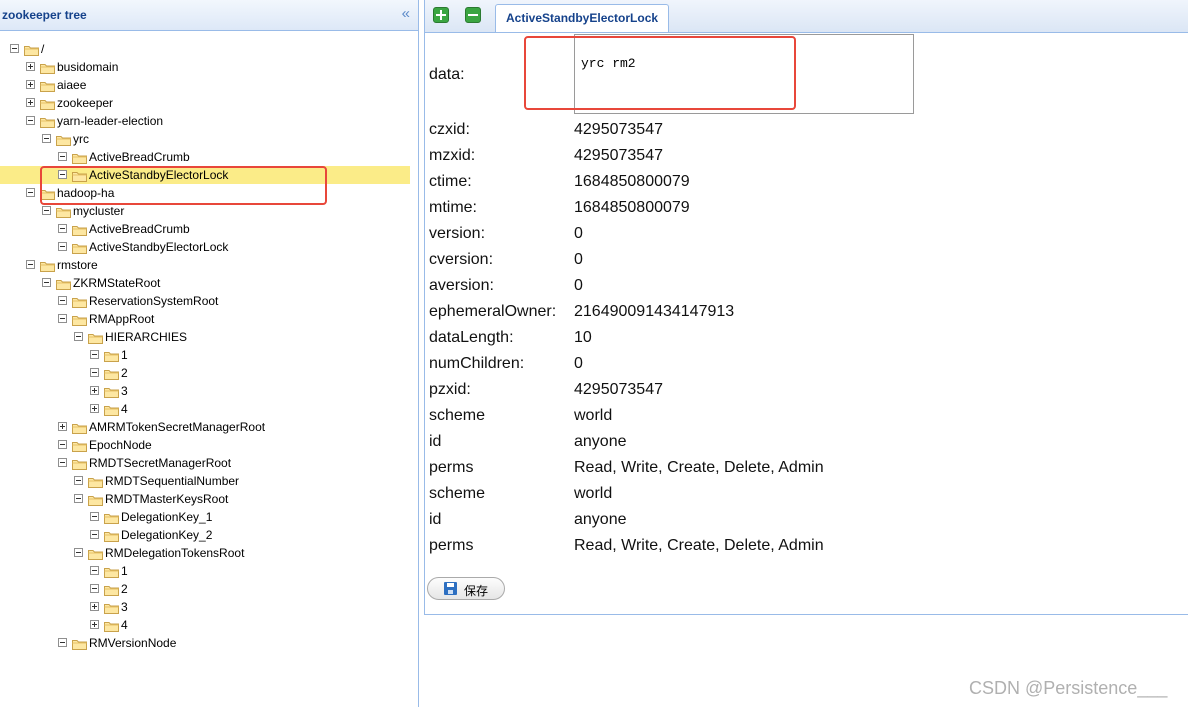 The image size is (1188, 707). What do you see at coordinates (205, 67) in the screenshot?
I see `tree-node: busidomain` at bounding box center [205, 67].